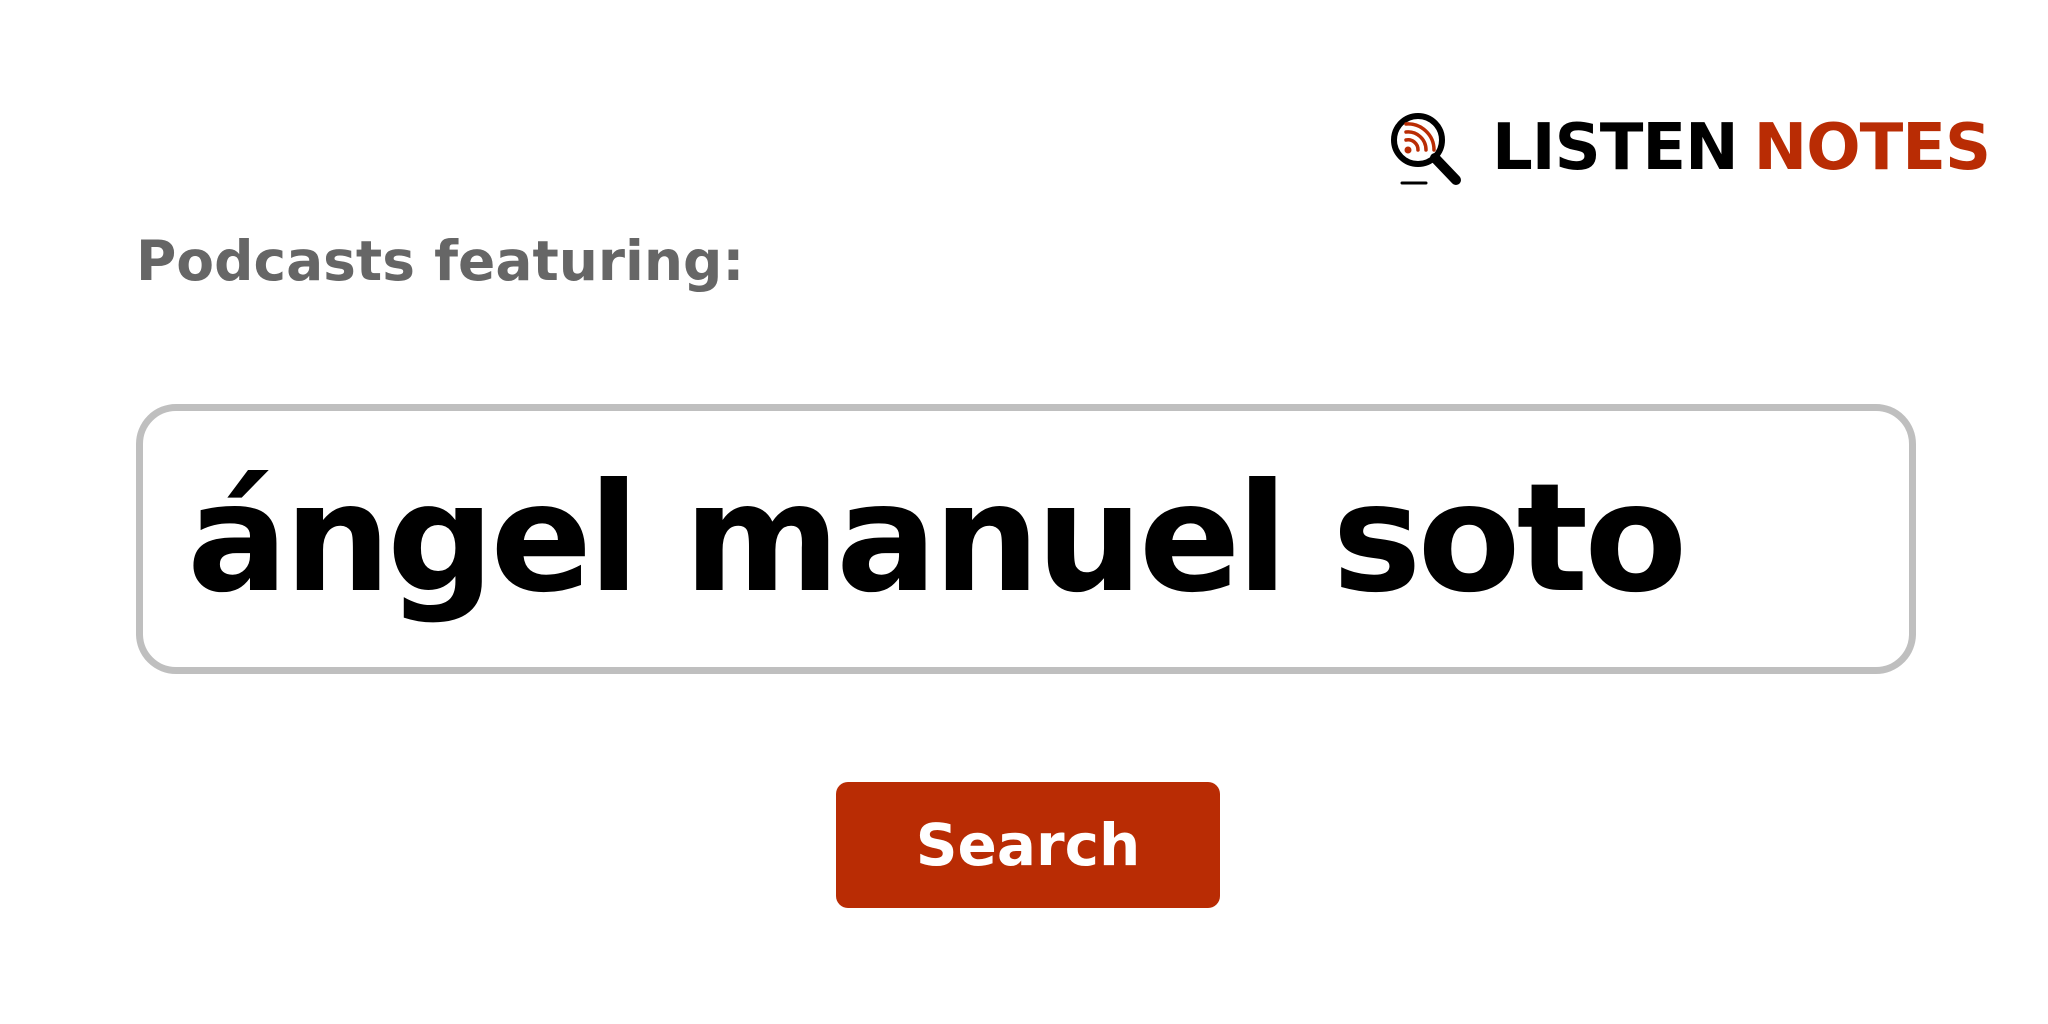 This screenshot has height=1024, width=2048. What do you see at coordinates (1426, 149) in the screenshot?
I see `magnifier-rss-icon` at bounding box center [1426, 149].